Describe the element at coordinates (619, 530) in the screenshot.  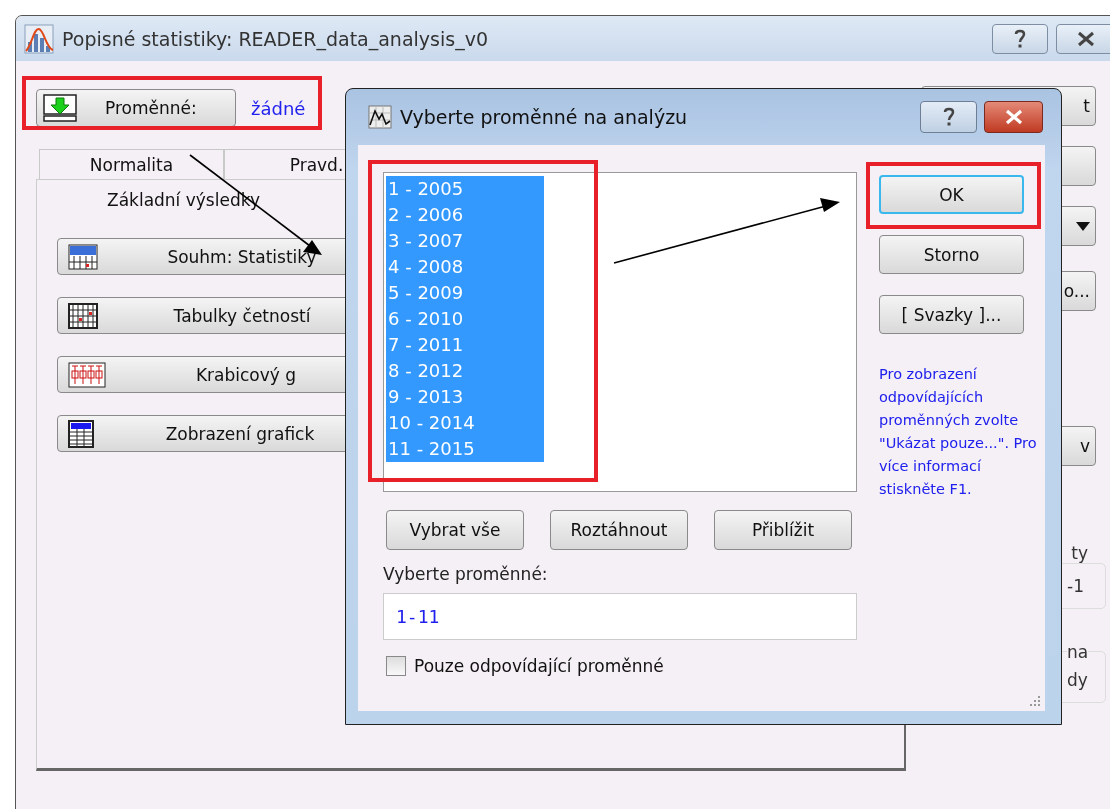
I see `list-button: Roztáhnout` at that location.